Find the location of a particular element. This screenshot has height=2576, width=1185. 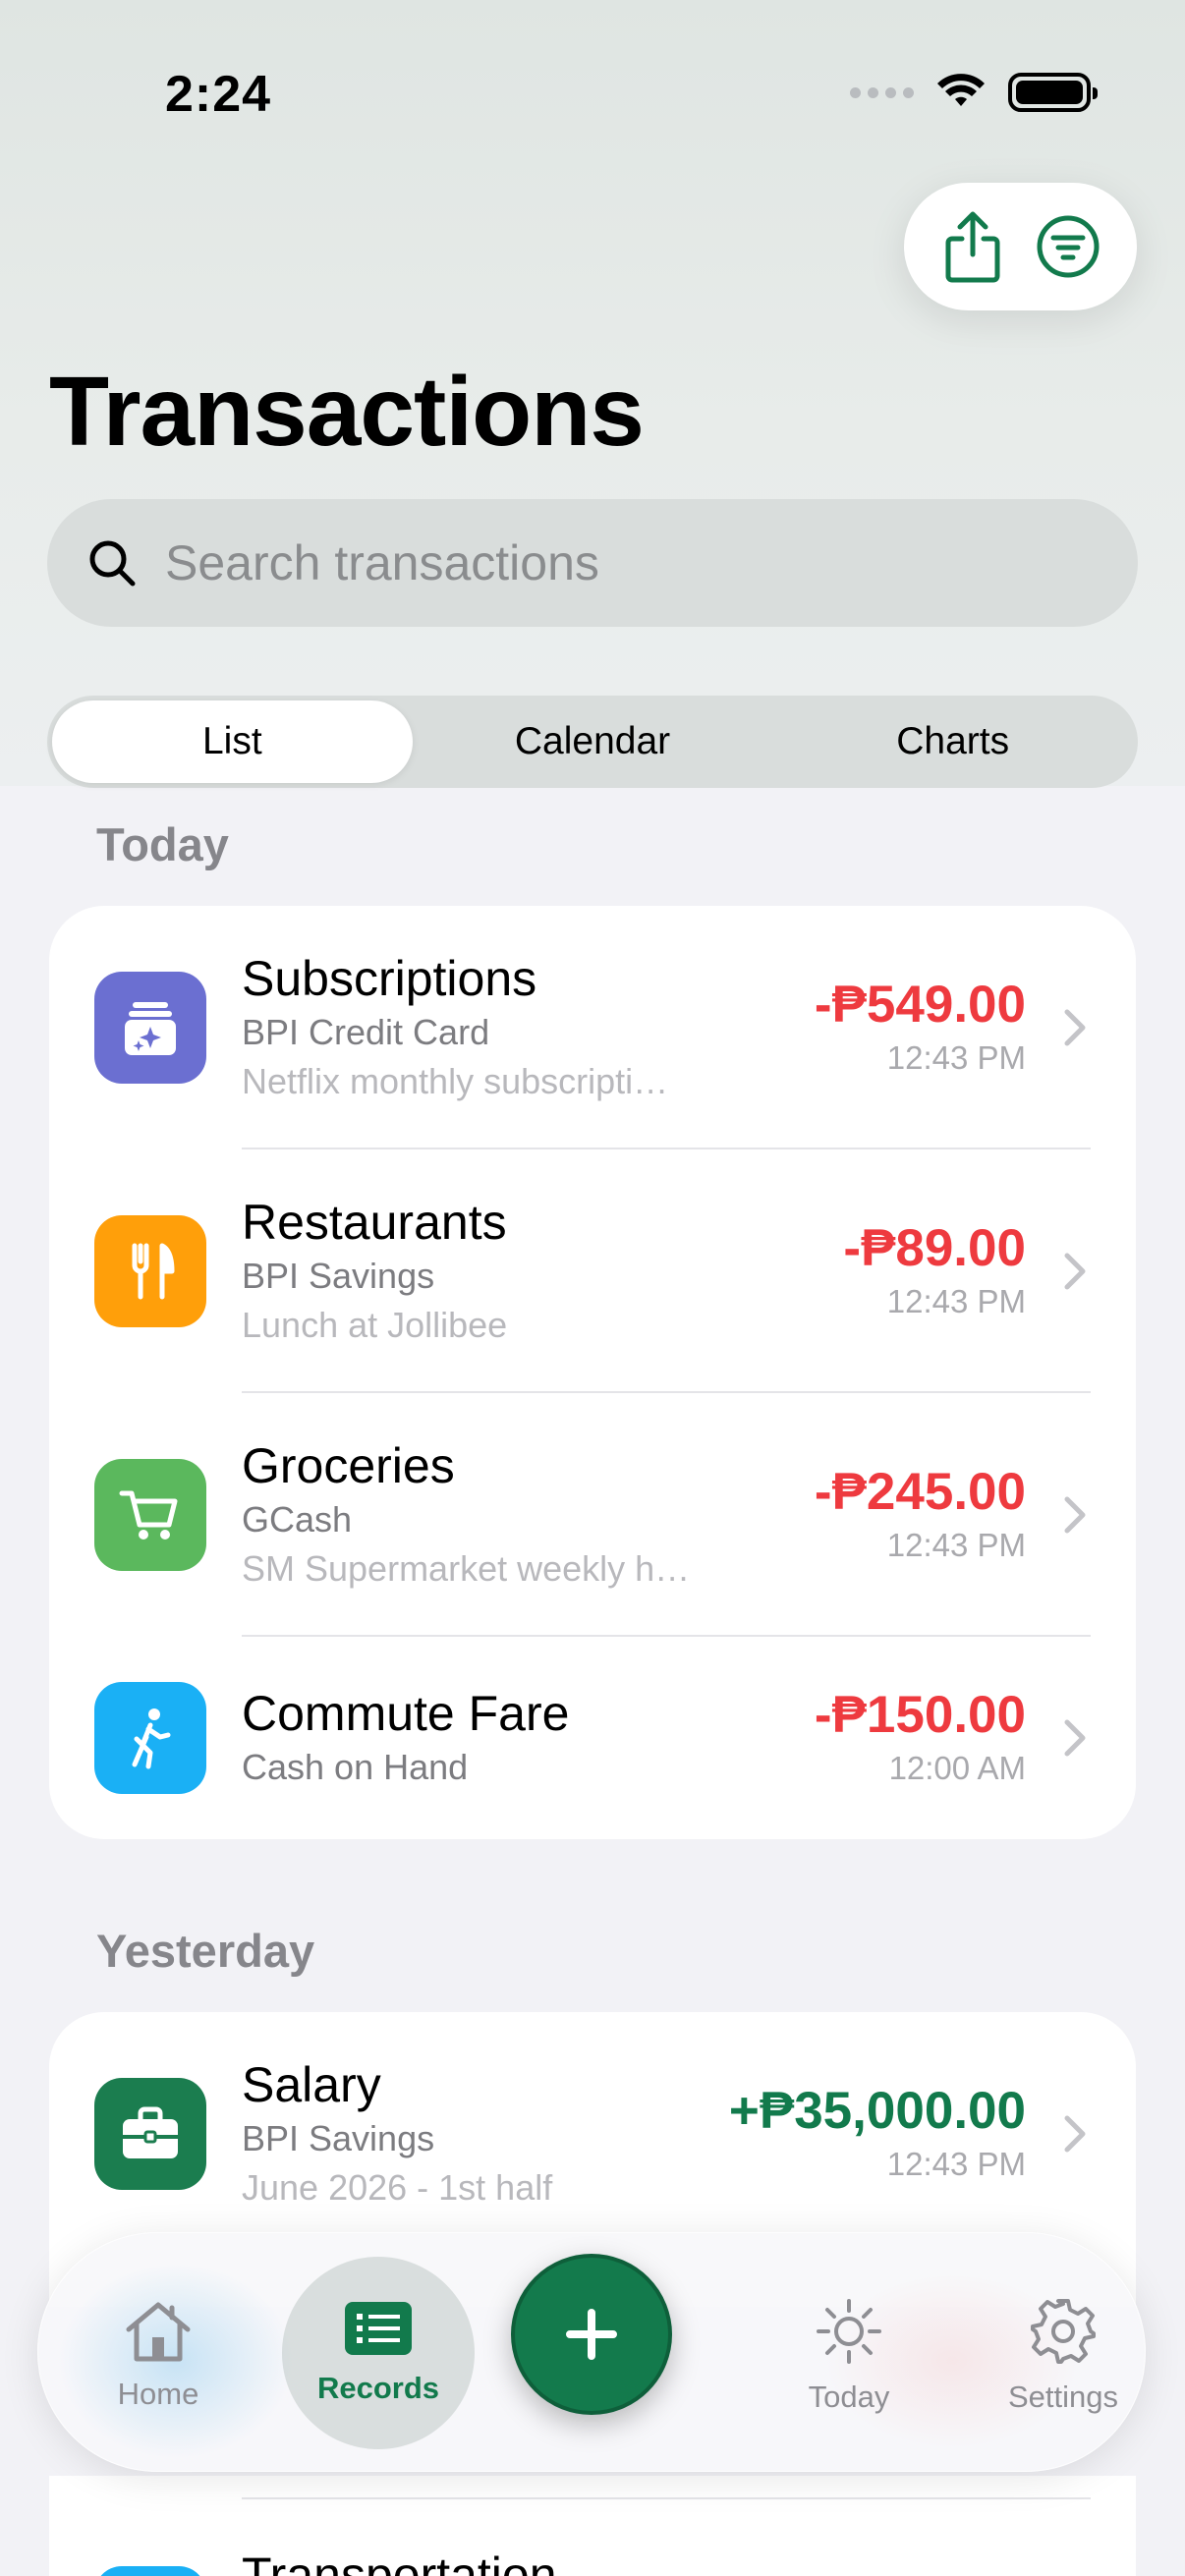

tab-settings: Settings is located at coordinates (1063, 2356).